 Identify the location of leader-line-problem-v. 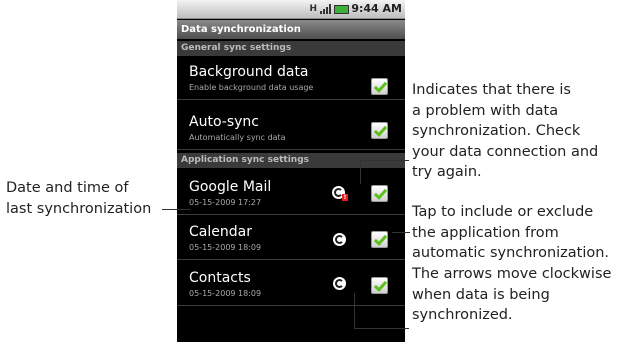
(360, 172).